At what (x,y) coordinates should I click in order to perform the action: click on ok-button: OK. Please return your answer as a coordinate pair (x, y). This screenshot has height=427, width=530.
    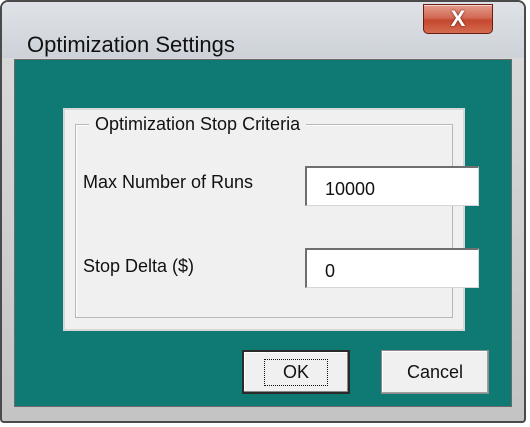
    Looking at the image, I should click on (296, 372).